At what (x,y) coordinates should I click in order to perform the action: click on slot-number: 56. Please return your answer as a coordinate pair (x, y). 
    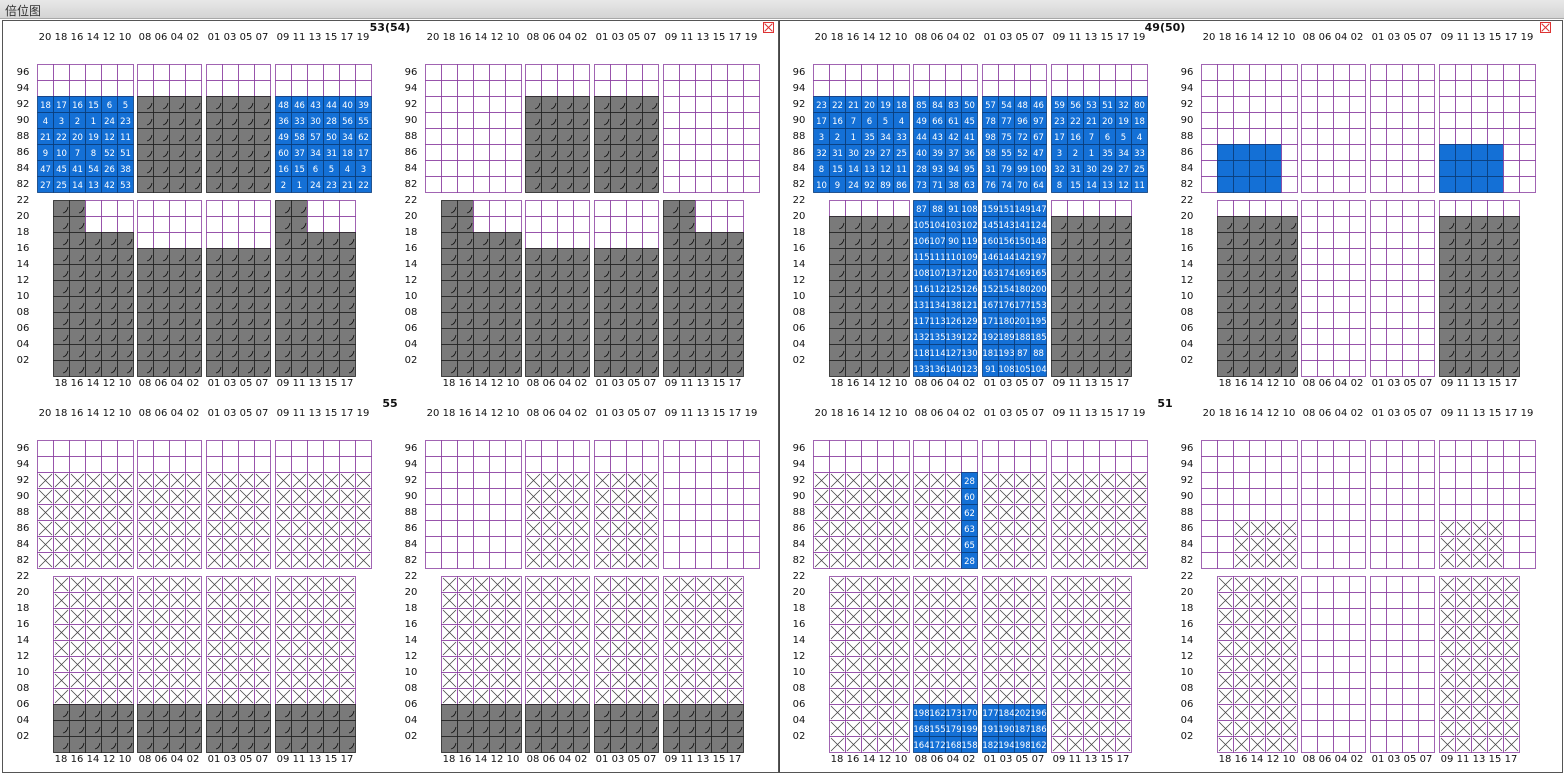
    Looking at the image, I should click on (347, 122).